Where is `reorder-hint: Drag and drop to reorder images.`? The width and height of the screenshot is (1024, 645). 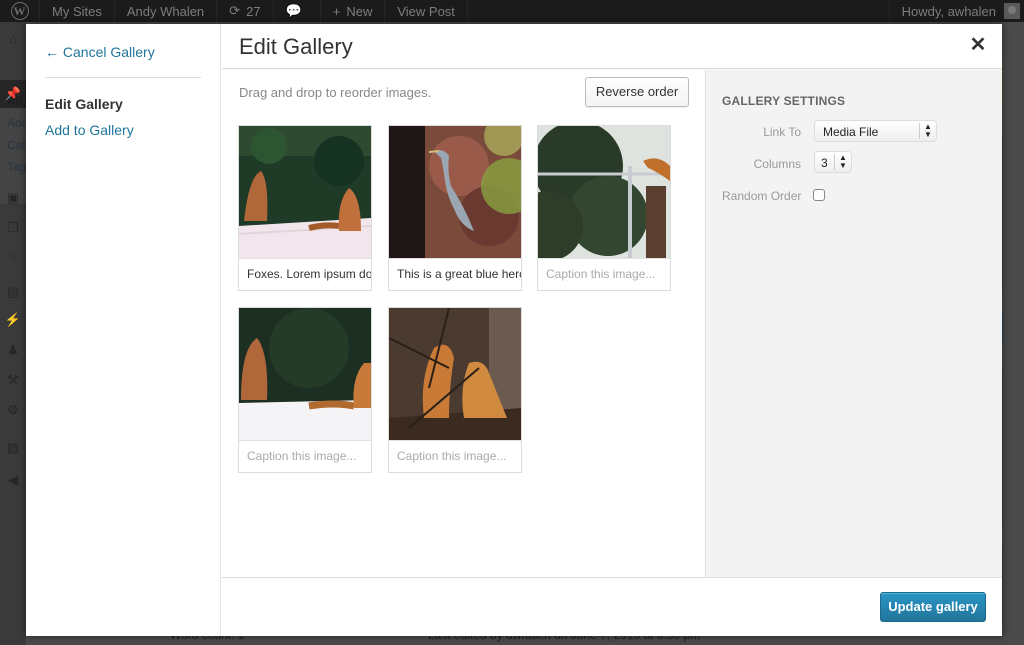
reorder-hint: Drag and drop to reorder images. is located at coordinates (335, 92).